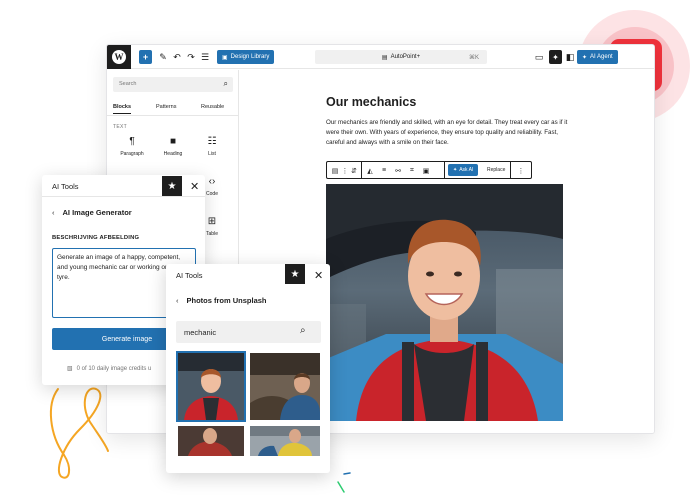 This screenshot has width=700, height=500. Describe the element at coordinates (426, 170) in the screenshot. I see `text-over-image-icon: ▣` at that location.